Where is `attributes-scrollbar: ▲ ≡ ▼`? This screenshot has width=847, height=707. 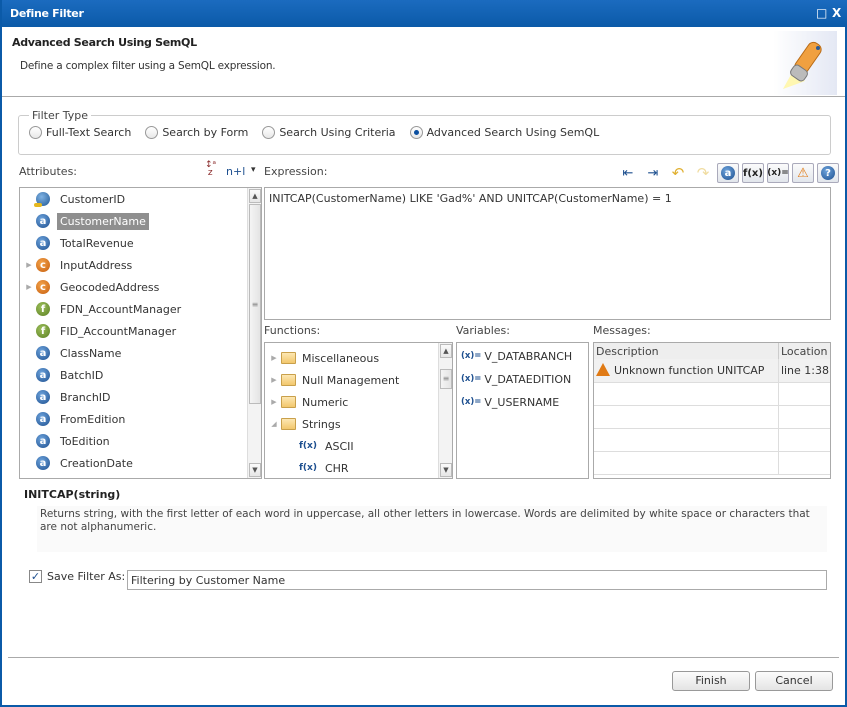 attributes-scrollbar: ▲ ≡ ▼ is located at coordinates (254, 333).